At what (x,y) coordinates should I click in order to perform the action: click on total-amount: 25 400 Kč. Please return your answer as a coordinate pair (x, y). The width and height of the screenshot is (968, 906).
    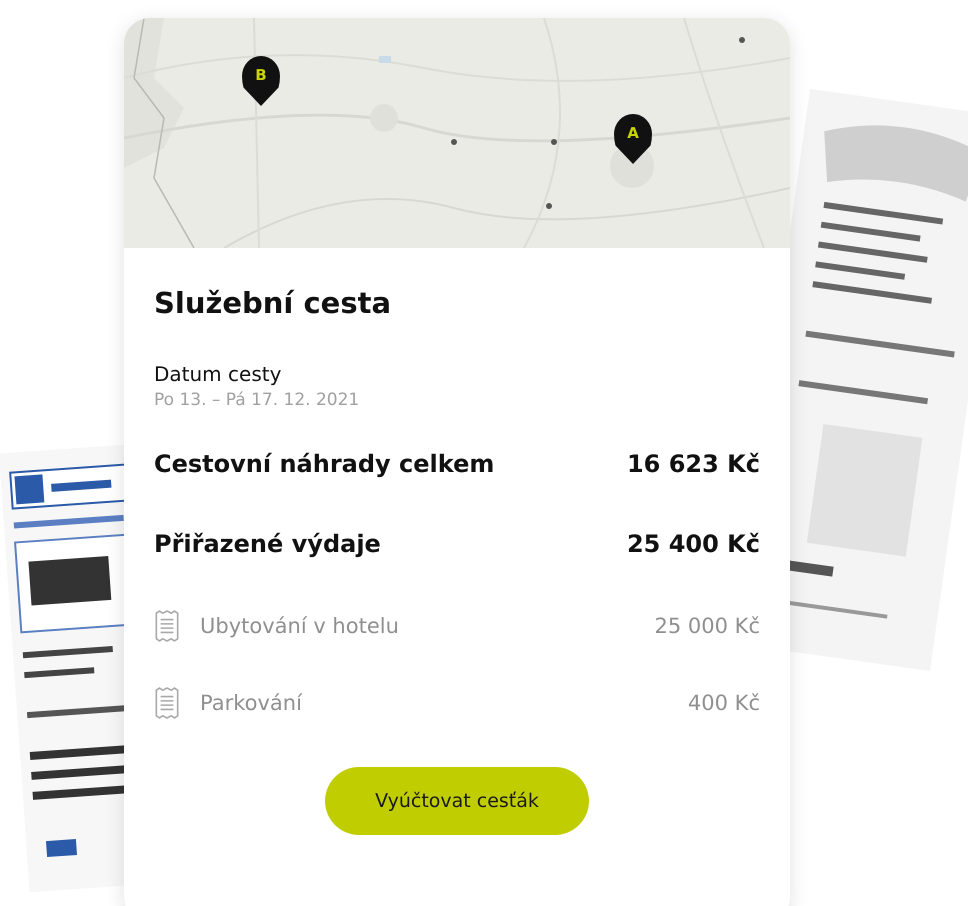
    Looking at the image, I should click on (693, 544).